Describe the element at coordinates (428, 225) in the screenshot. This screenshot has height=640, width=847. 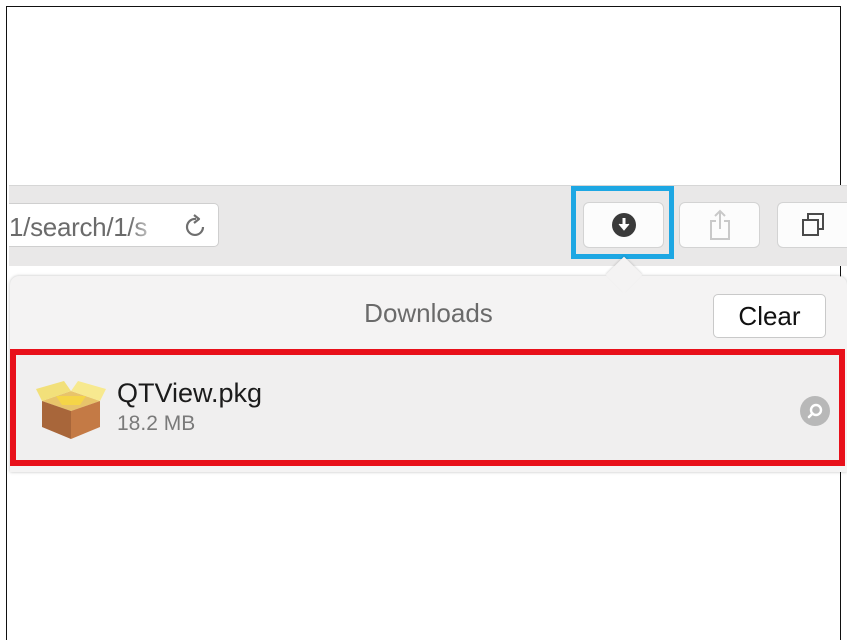
I see `browser-toolbar: 1/search/1/s` at that location.